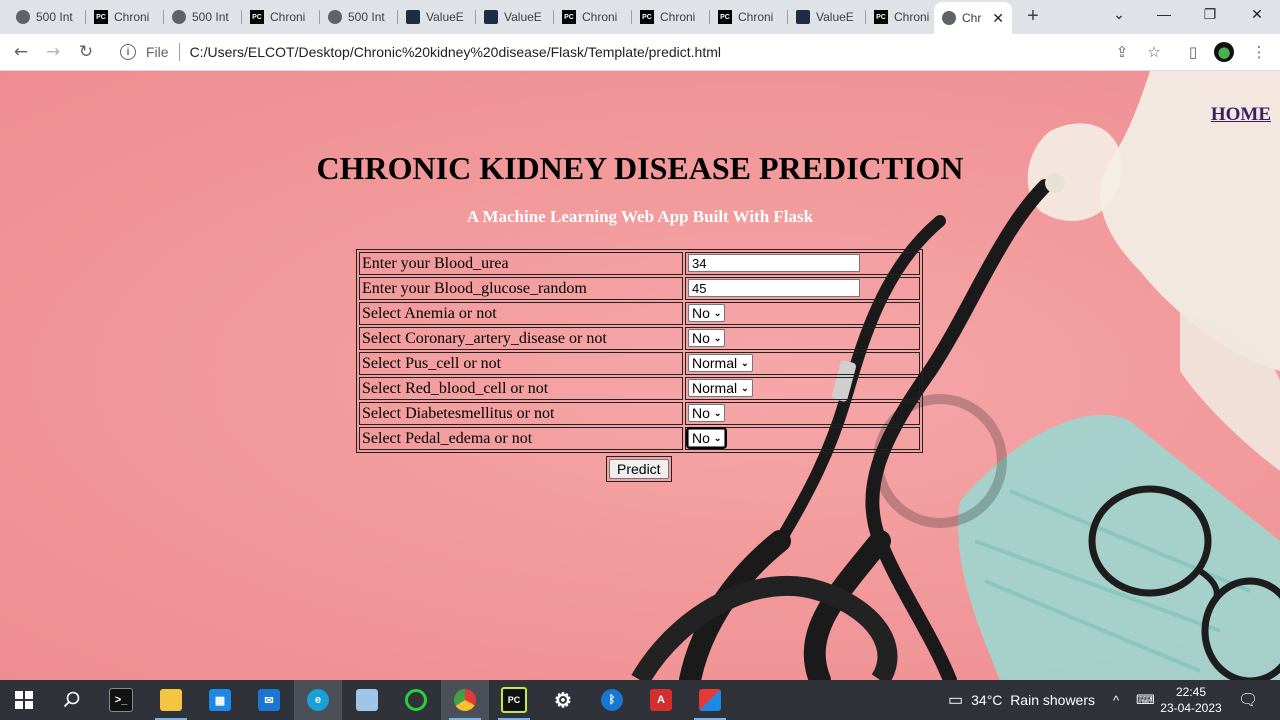 This screenshot has height=720, width=1280. What do you see at coordinates (1154, 52) in the screenshot?
I see `bookmark-star-icon: ☆` at bounding box center [1154, 52].